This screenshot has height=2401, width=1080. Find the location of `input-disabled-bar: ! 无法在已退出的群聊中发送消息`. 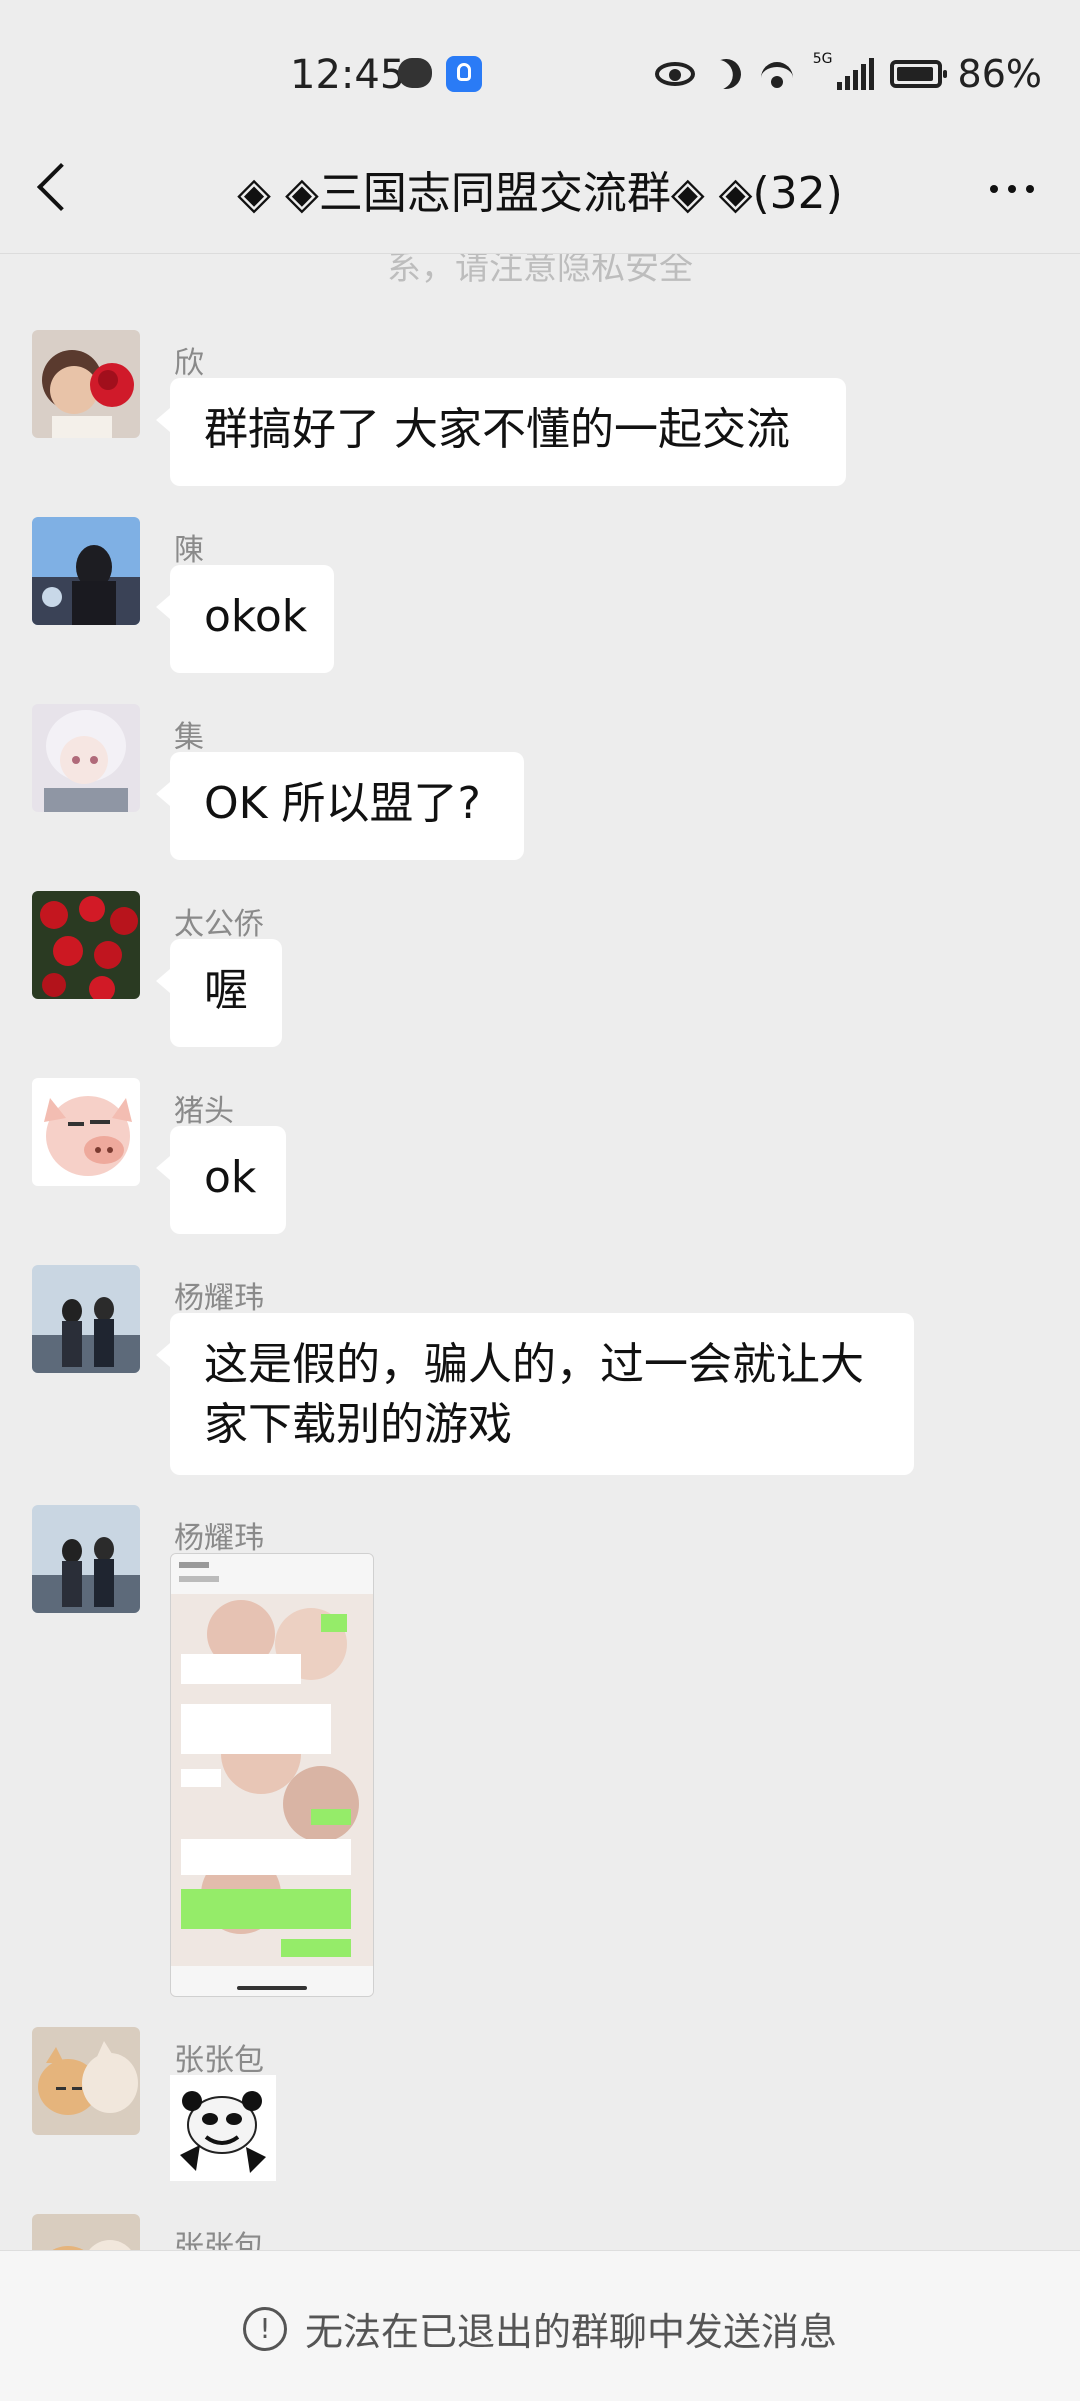

input-disabled-bar: ! 无法在已退出的群聊中发送消息 is located at coordinates (540, 2325).